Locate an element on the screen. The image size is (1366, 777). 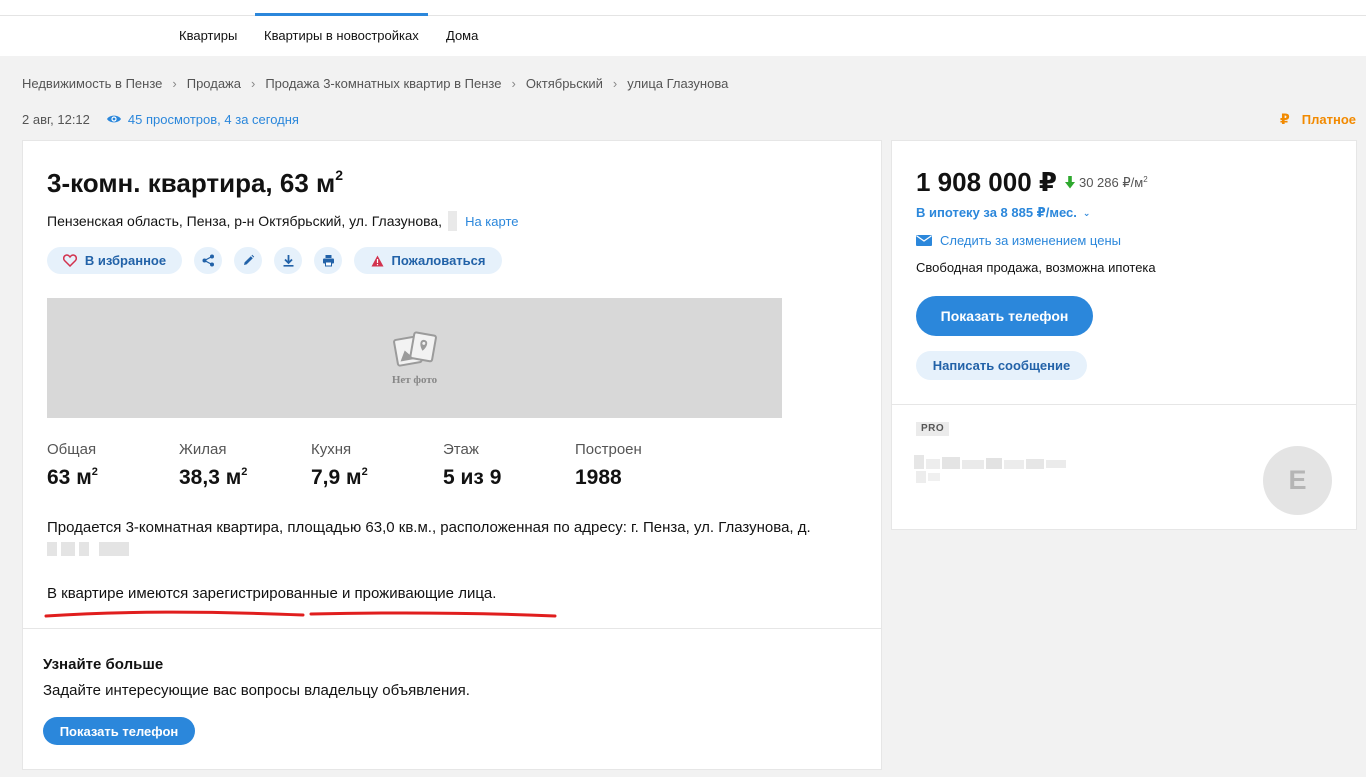
nav-tab-new-buildings: Квартиры в новостройках is located at coordinates (341, 34).